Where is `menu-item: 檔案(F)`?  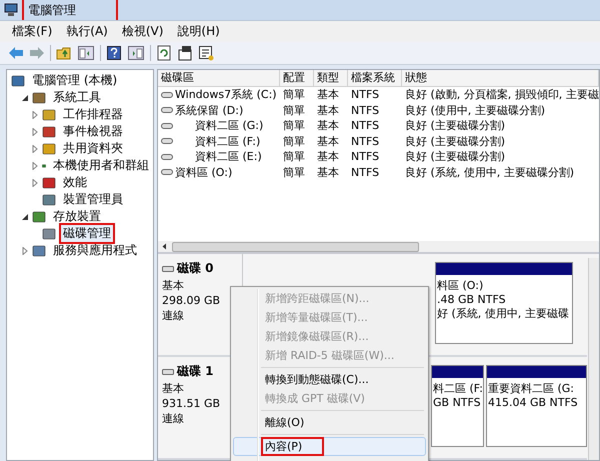
menu-item: 檔案(F) is located at coordinates (32, 31).